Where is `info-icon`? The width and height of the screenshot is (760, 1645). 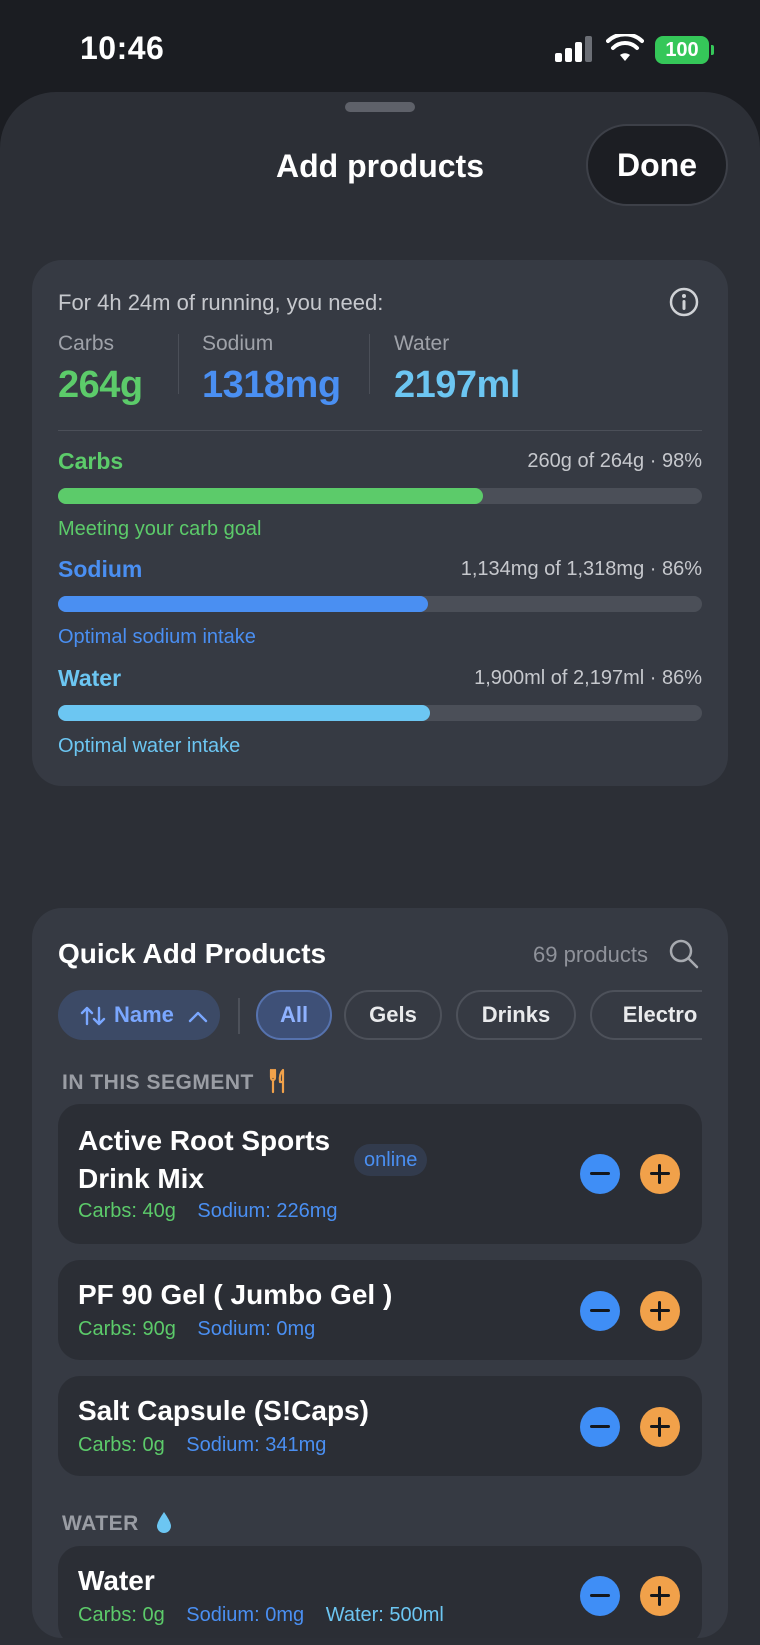 info-icon is located at coordinates (684, 302).